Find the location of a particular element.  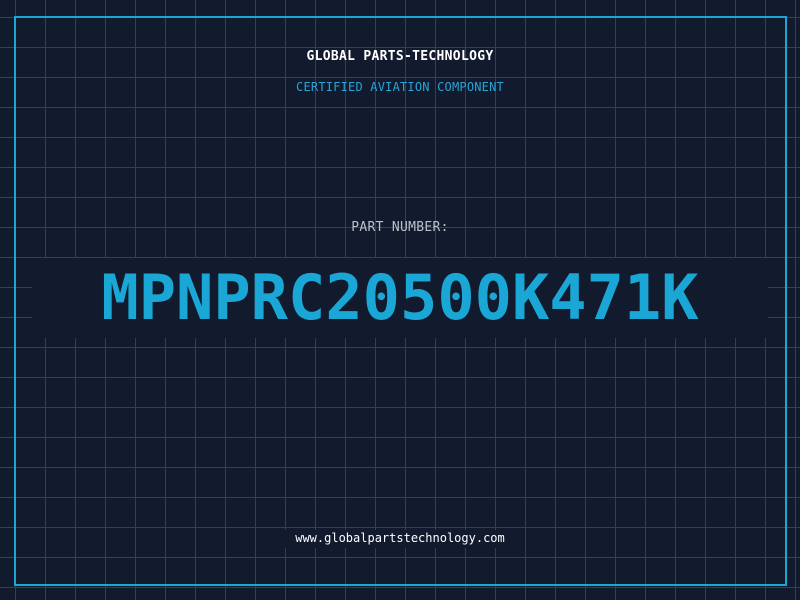

part-number-value: MPNPRC20500K471K is located at coordinates (400, 297).